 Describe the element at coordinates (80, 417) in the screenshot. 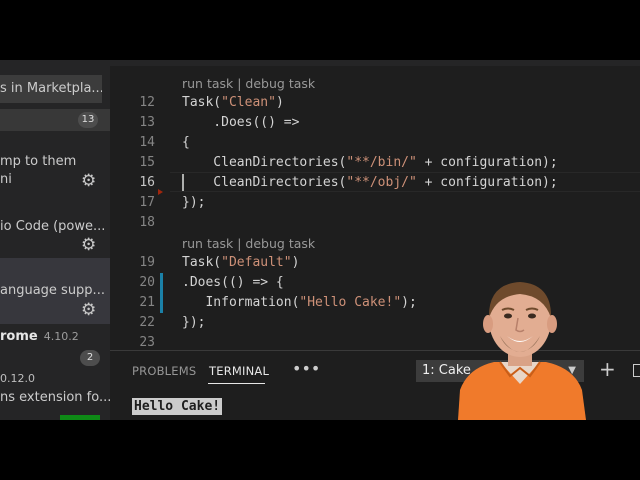

I see `install-button` at that location.